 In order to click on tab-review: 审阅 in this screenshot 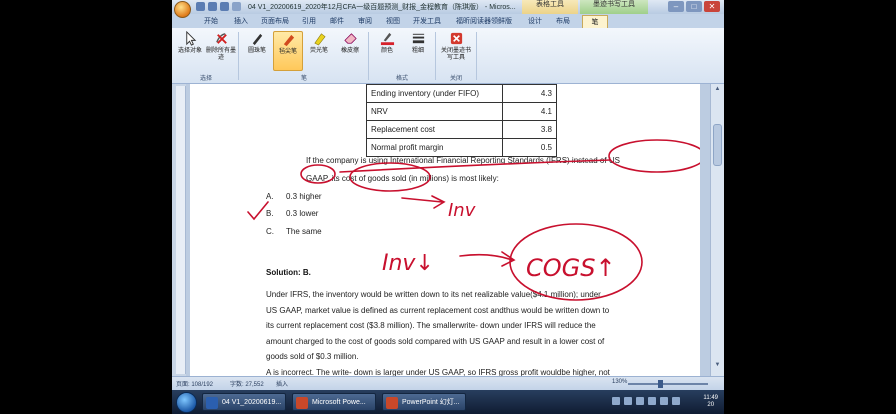, I will do `click(365, 21)`.